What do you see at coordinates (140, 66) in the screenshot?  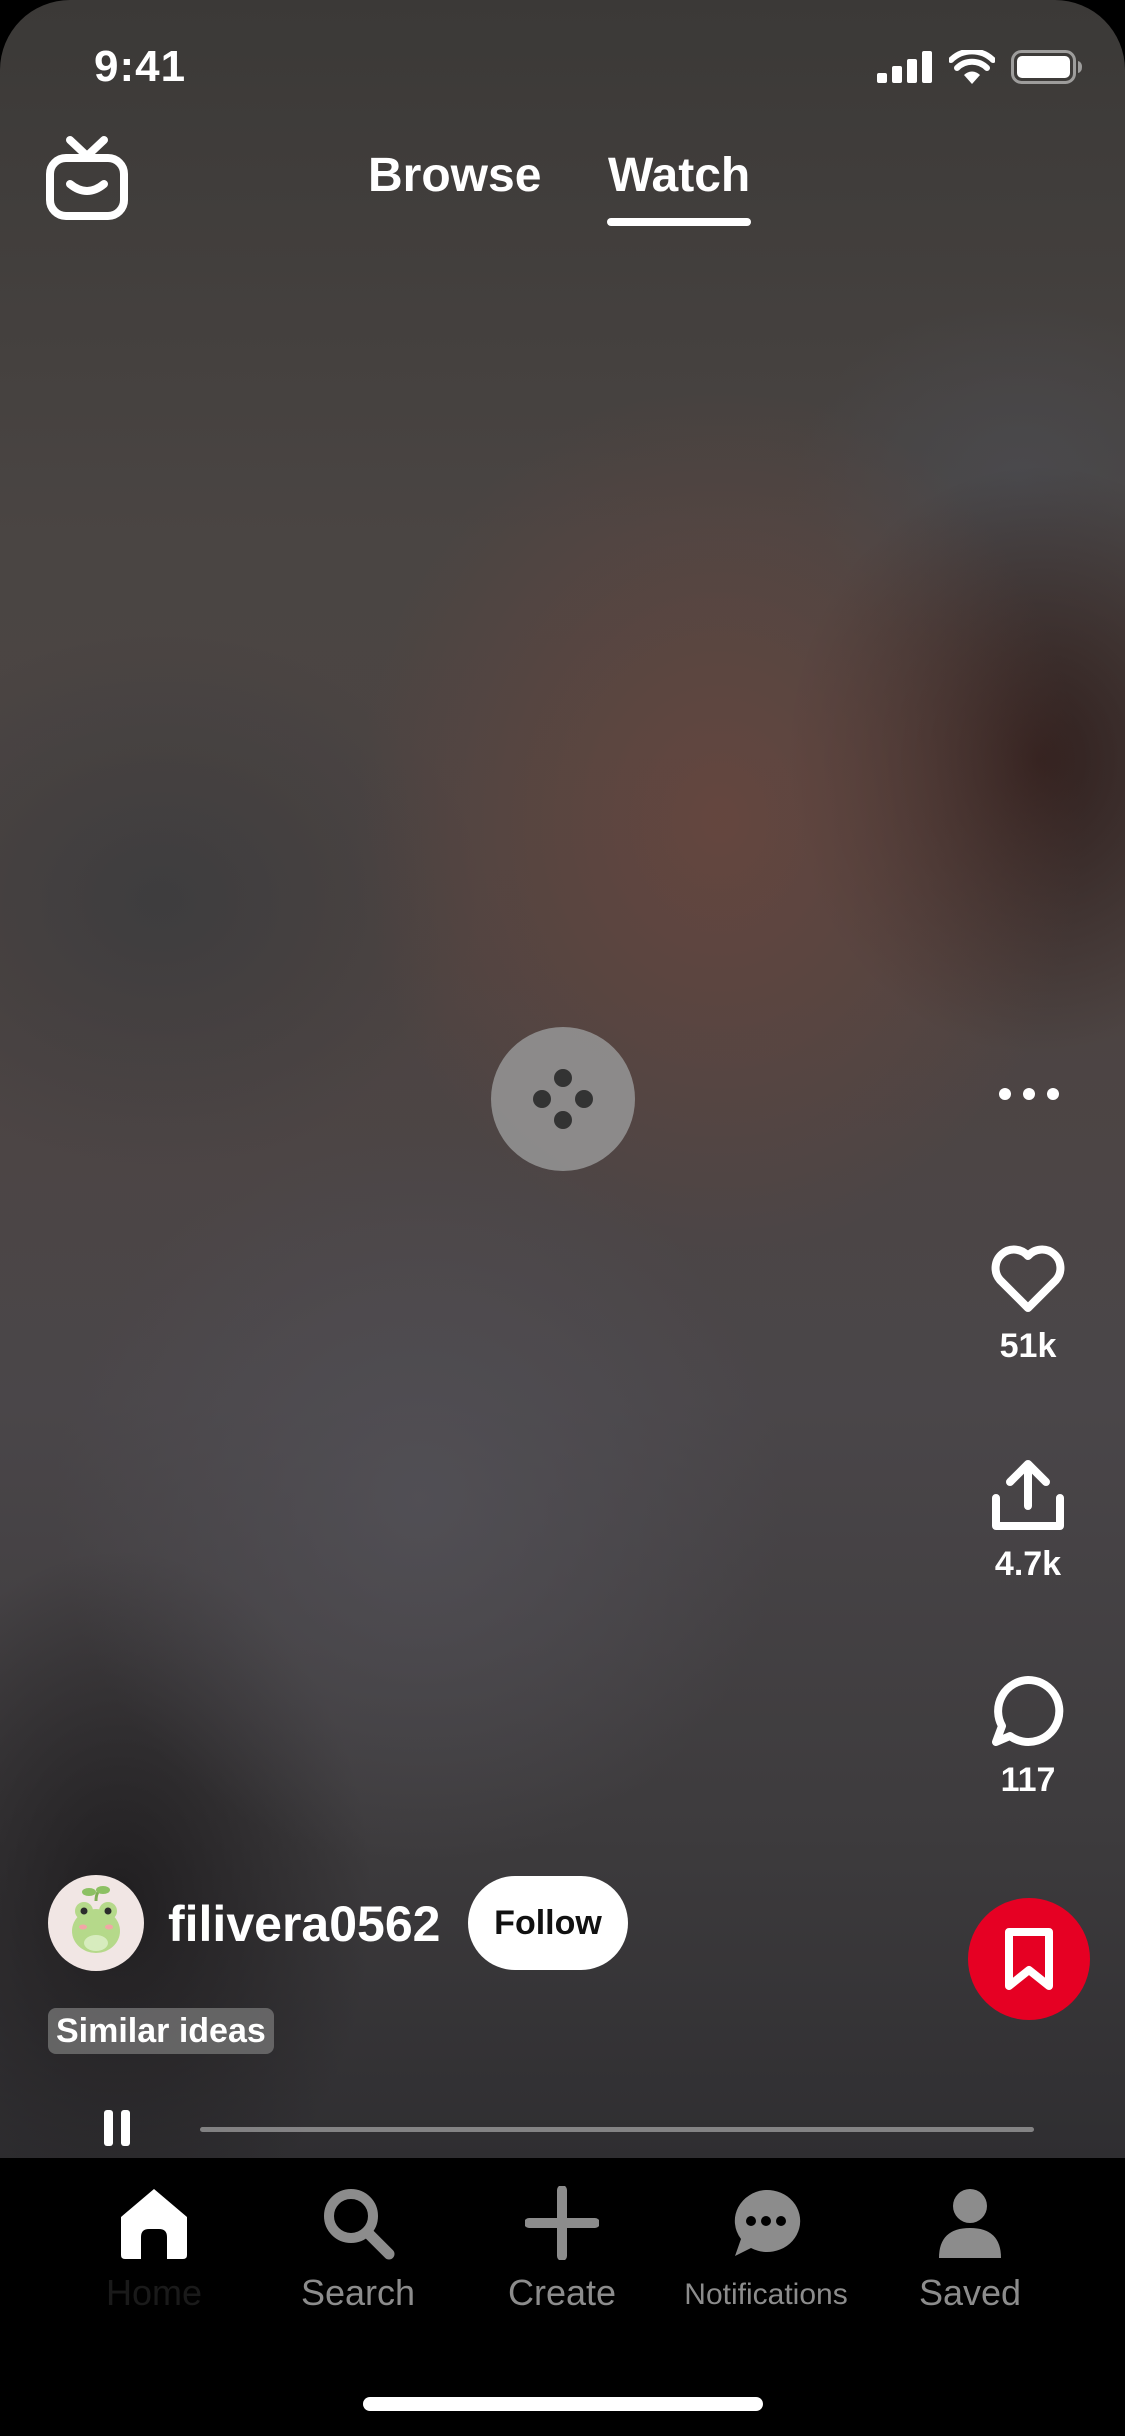 I see `status-time: 9:41` at bounding box center [140, 66].